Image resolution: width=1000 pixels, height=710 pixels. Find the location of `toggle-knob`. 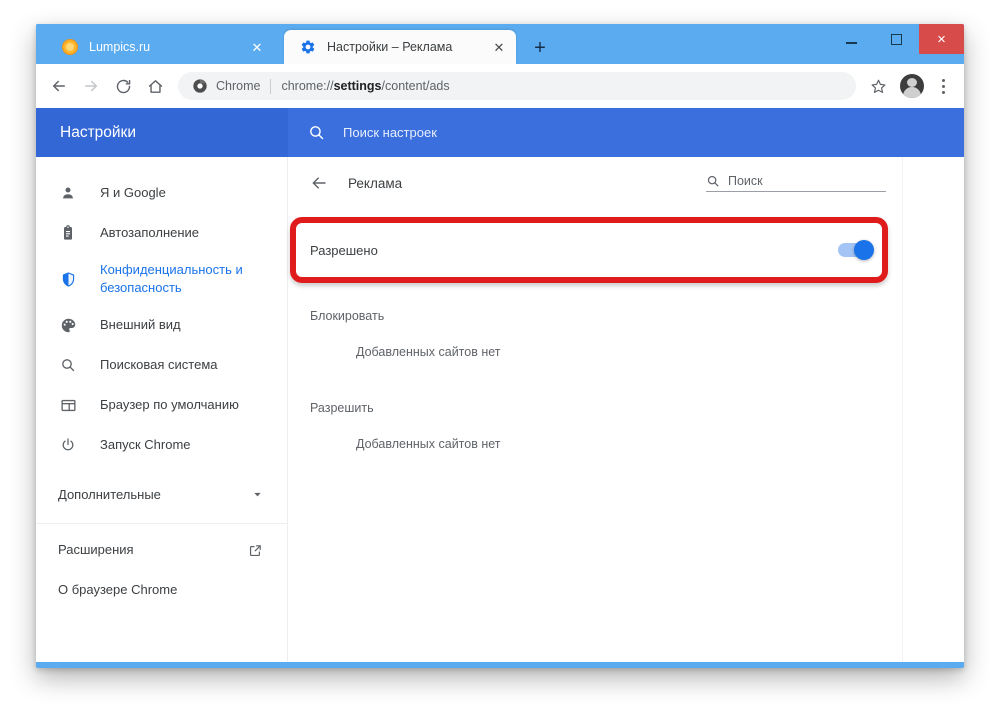

toggle-knob is located at coordinates (864, 250).